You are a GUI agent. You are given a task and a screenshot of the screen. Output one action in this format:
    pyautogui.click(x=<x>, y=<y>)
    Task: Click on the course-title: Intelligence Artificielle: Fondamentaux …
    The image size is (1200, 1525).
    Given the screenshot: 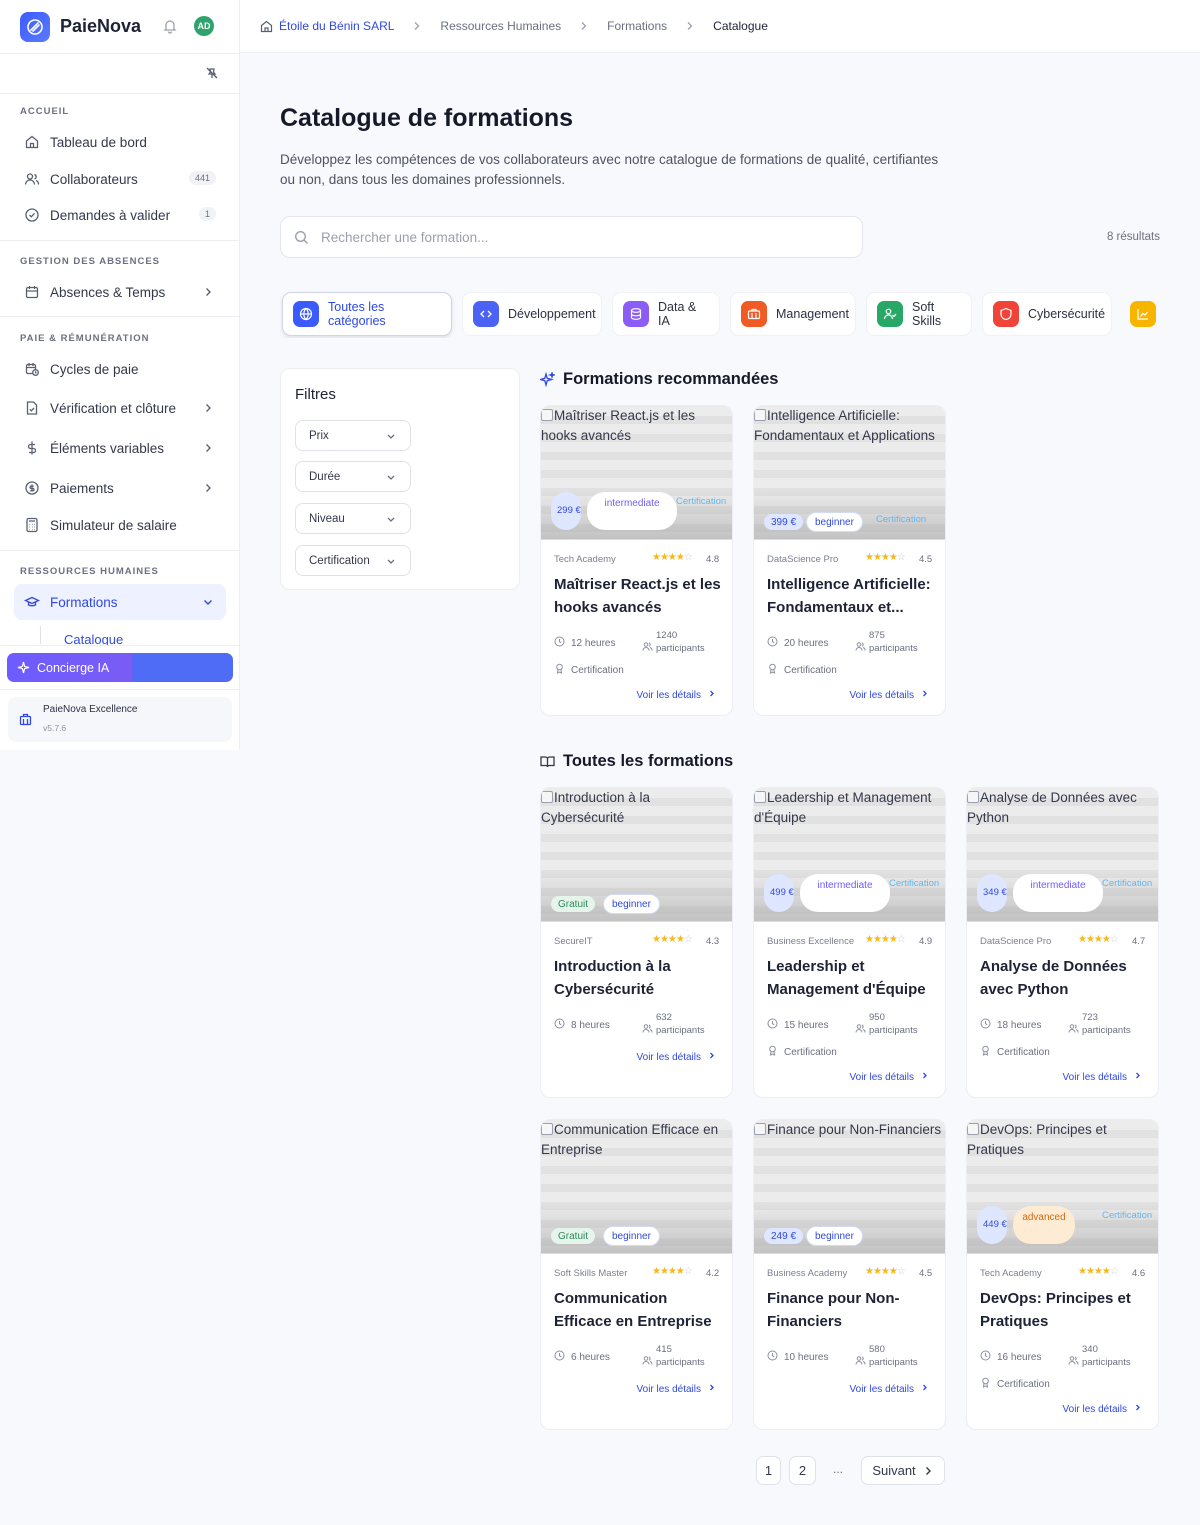 What is the action you would take?
    pyautogui.click(x=852, y=596)
    